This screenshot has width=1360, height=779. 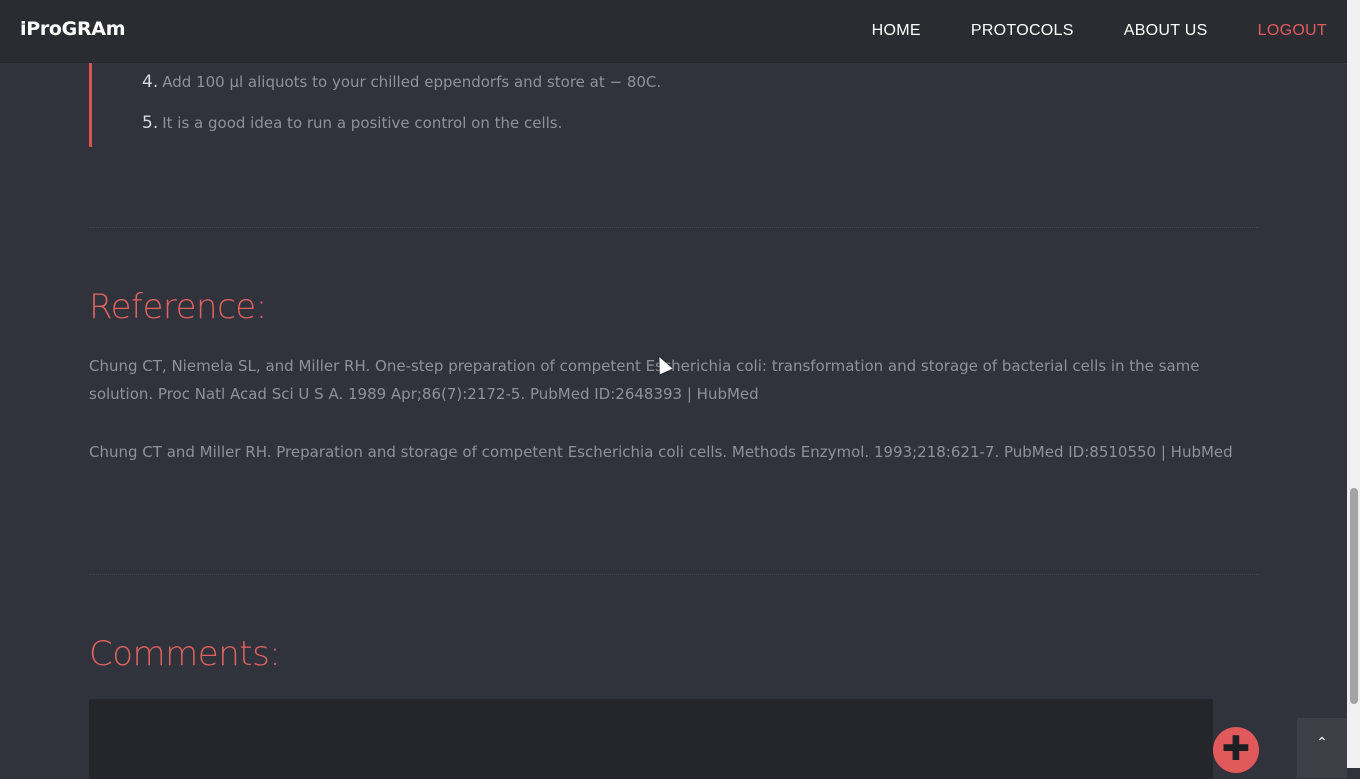 I want to click on step-number: 4., so click(x=150, y=82).